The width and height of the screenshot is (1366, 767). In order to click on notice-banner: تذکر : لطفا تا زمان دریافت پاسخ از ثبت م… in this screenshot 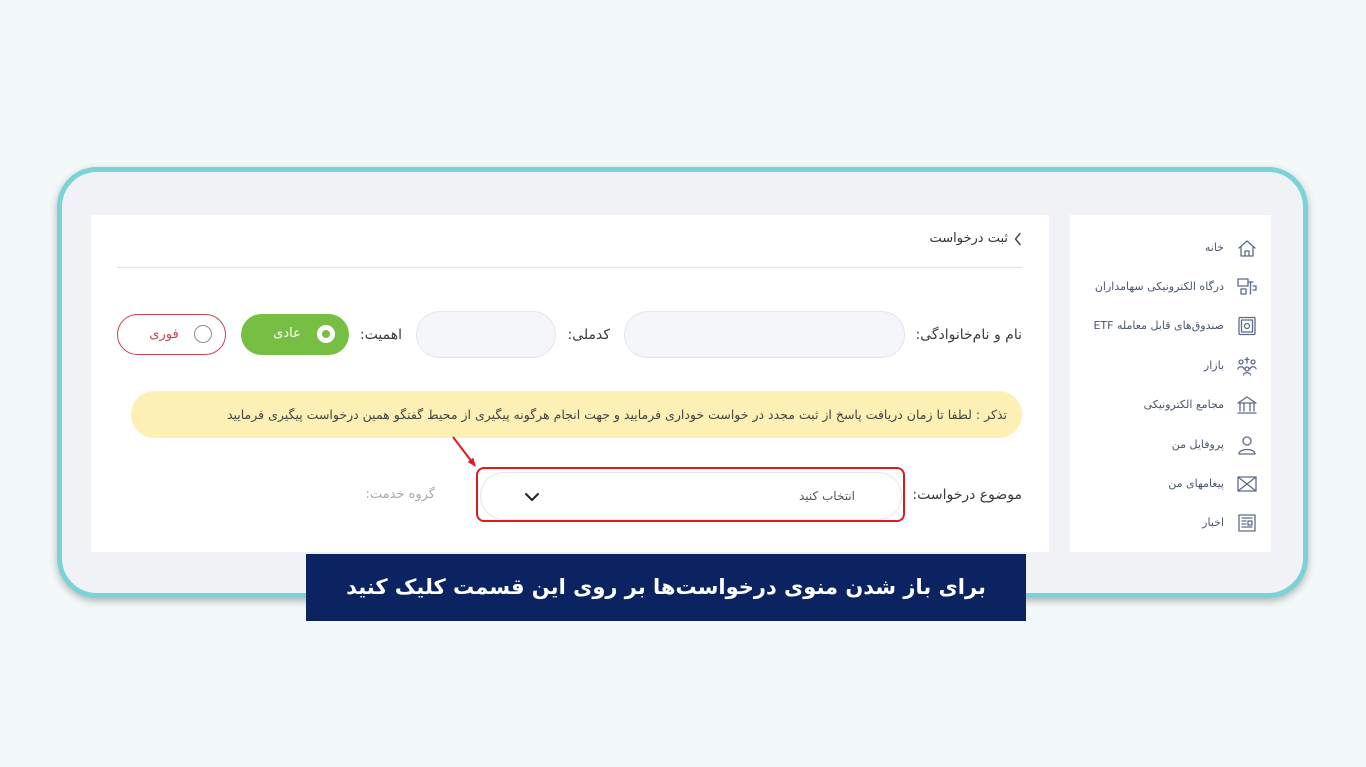, I will do `click(576, 414)`.